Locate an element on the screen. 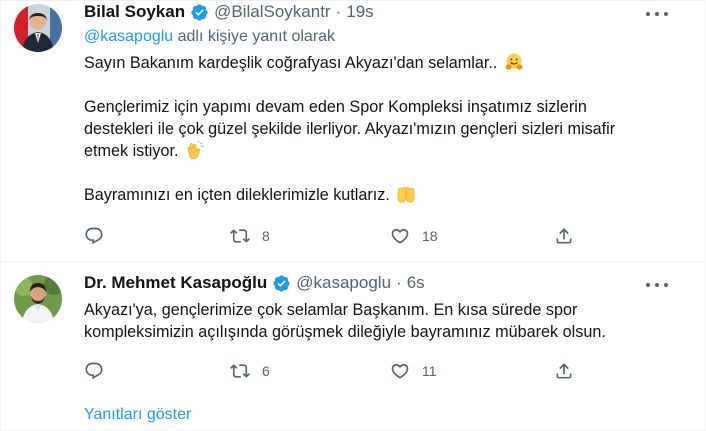 This screenshot has width=706, height=431. like-count: 11 is located at coordinates (429, 371).